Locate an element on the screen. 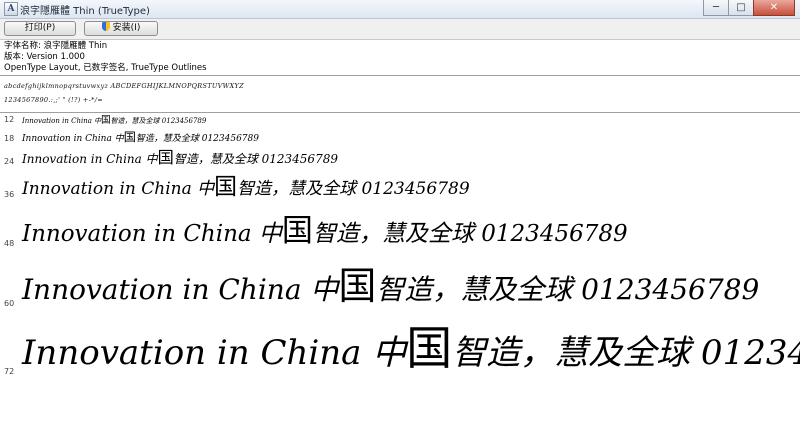  sample-size-label: 18 is located at coordinates (9, 138).